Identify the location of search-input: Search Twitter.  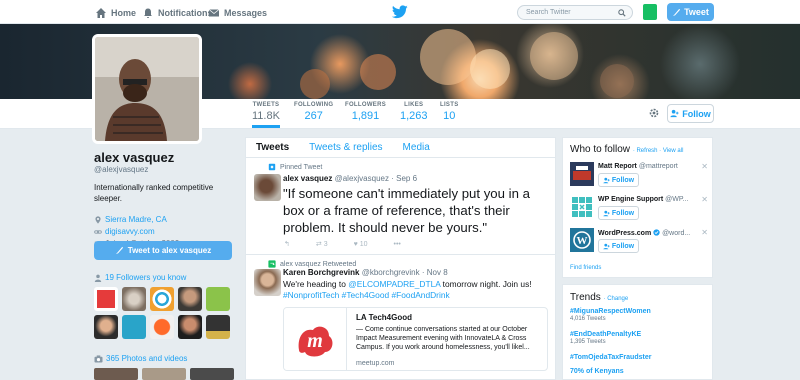
(575, 12).